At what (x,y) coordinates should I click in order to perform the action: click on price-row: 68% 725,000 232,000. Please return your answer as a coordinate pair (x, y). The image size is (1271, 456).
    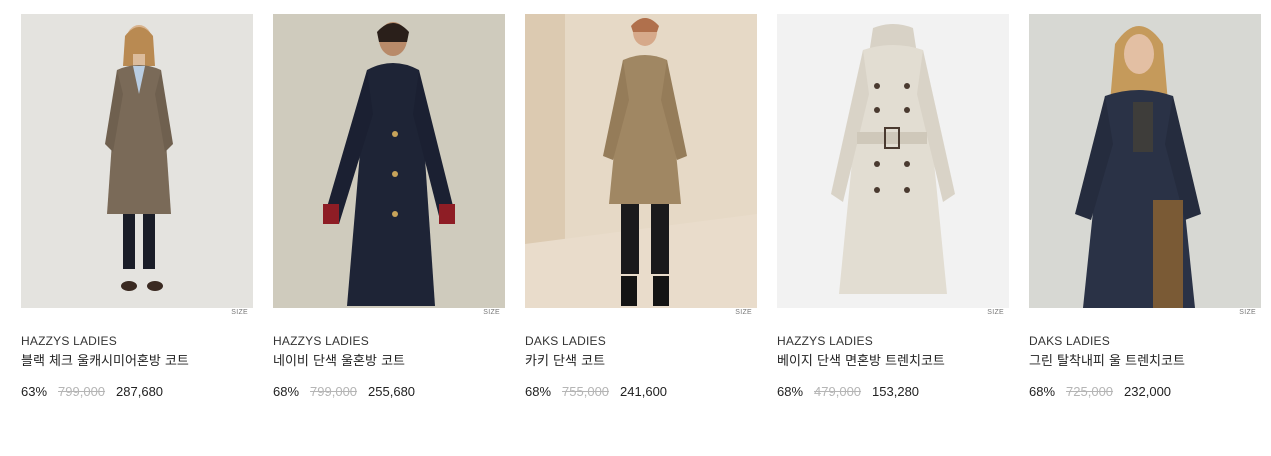
    Looking at the image, I should click on (1145, 392).